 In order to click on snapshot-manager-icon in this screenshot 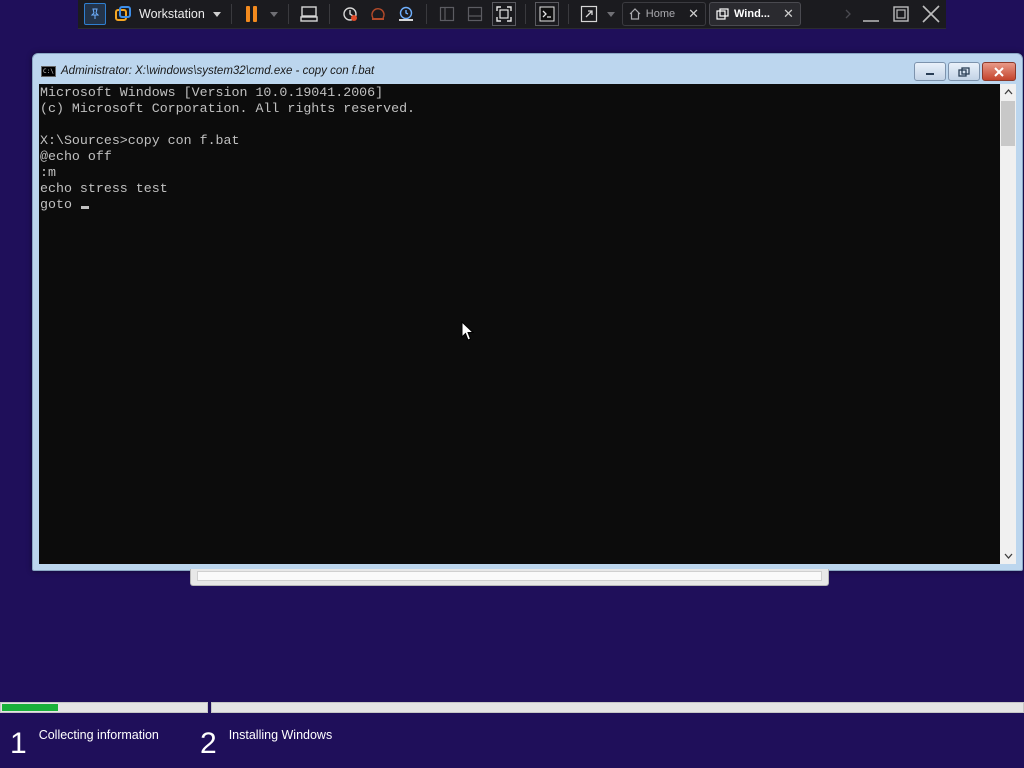, I will do `click(406, 14)`.